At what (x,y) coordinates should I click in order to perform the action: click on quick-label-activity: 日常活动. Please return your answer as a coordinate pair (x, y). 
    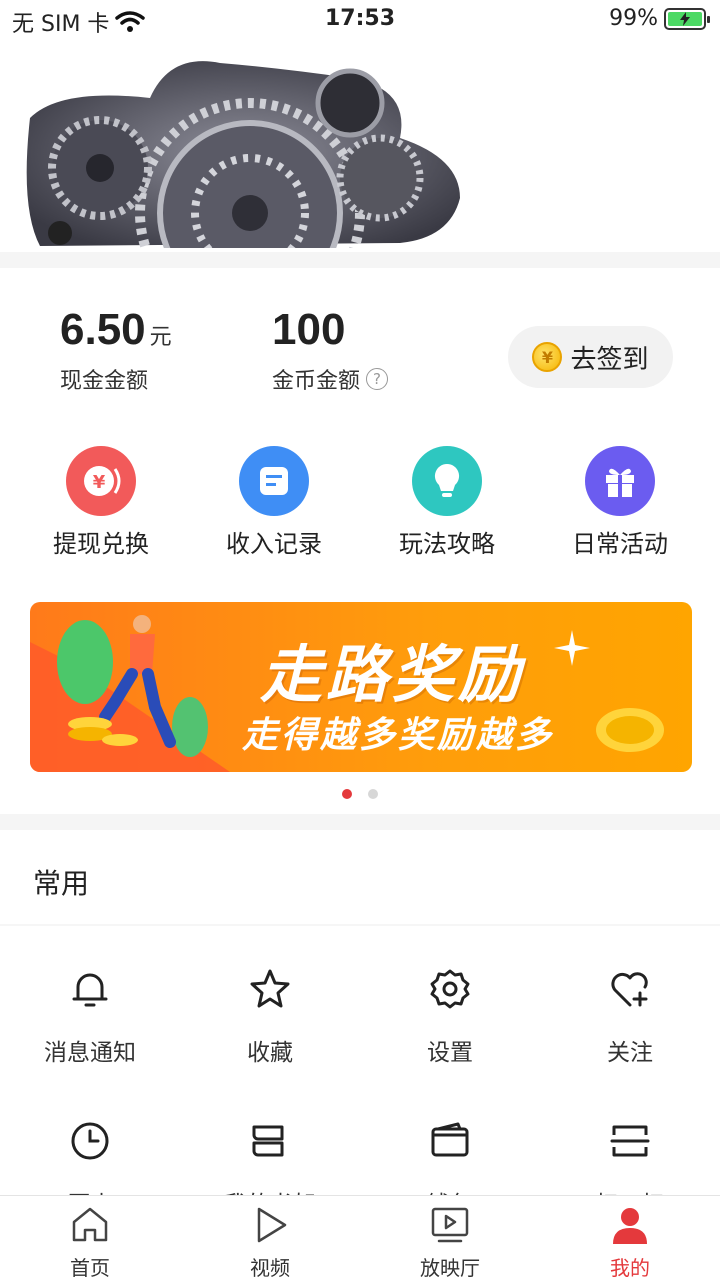
    Looking at the image, I should click on (620, 544).